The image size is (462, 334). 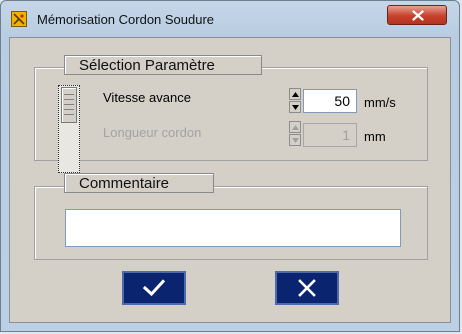 I want to click on comment-group-title: Commentaire, so click(x=139, y=183).